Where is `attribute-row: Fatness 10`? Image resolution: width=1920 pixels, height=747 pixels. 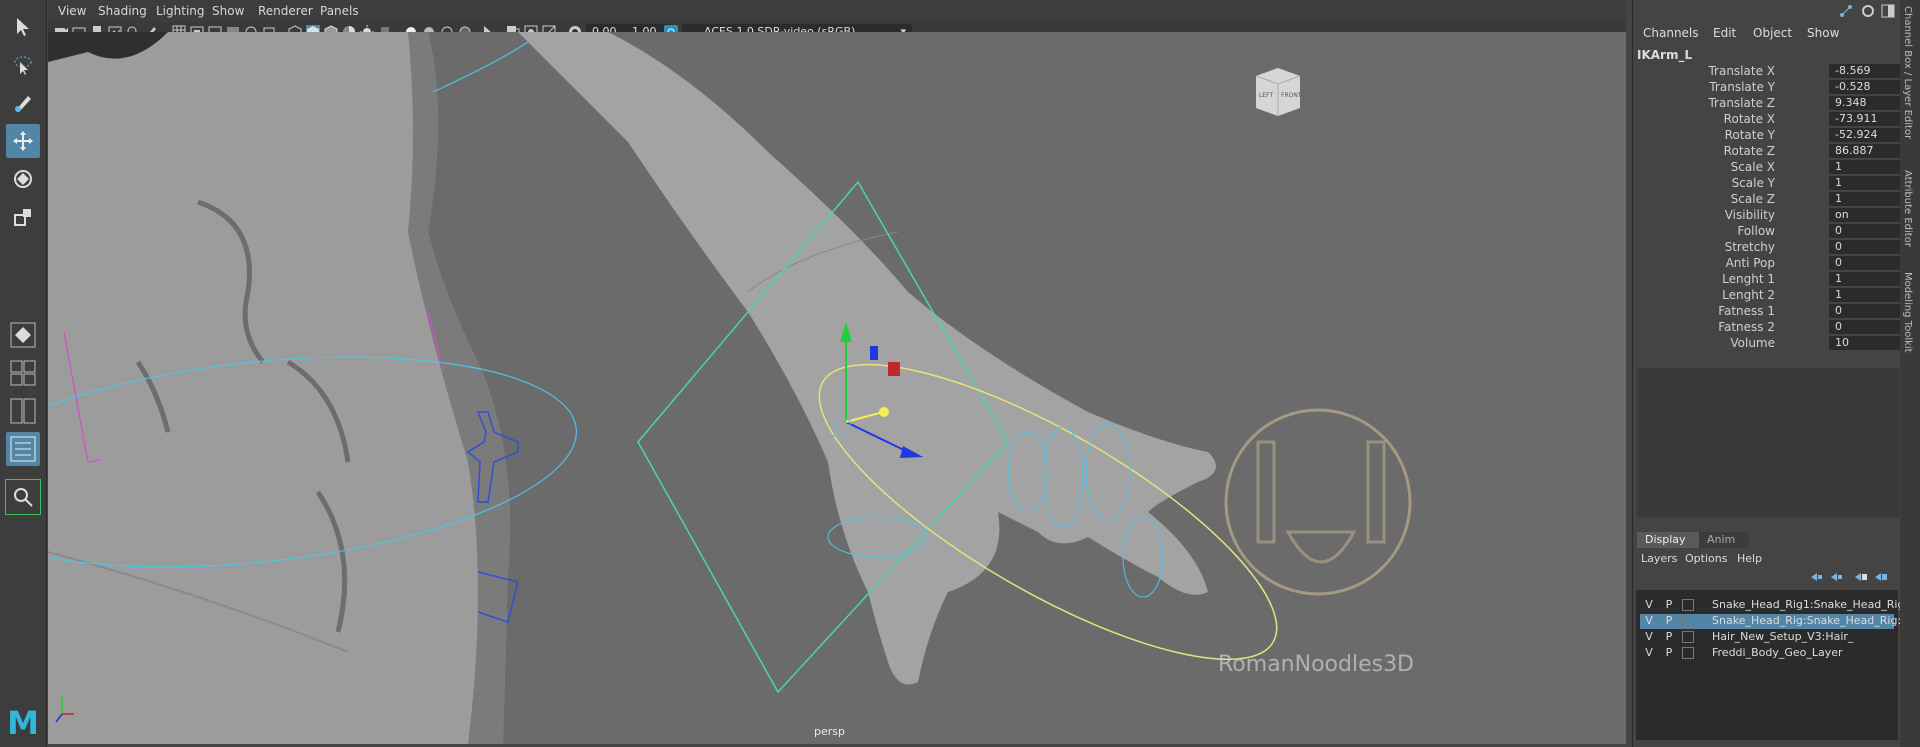
attribute-row: Fatness 10 is located at coordinates (1776, 311).